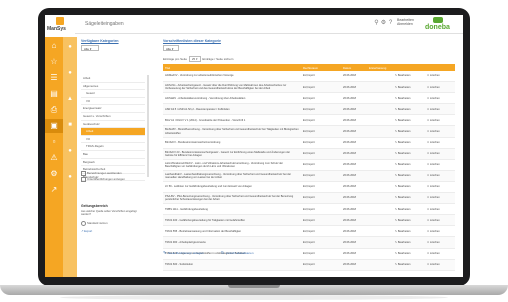 This screenshot has height=302, width=508. Describe the element at coordinates (54, 94) in the screenshot. I see `document-icon: ▤` at that location.